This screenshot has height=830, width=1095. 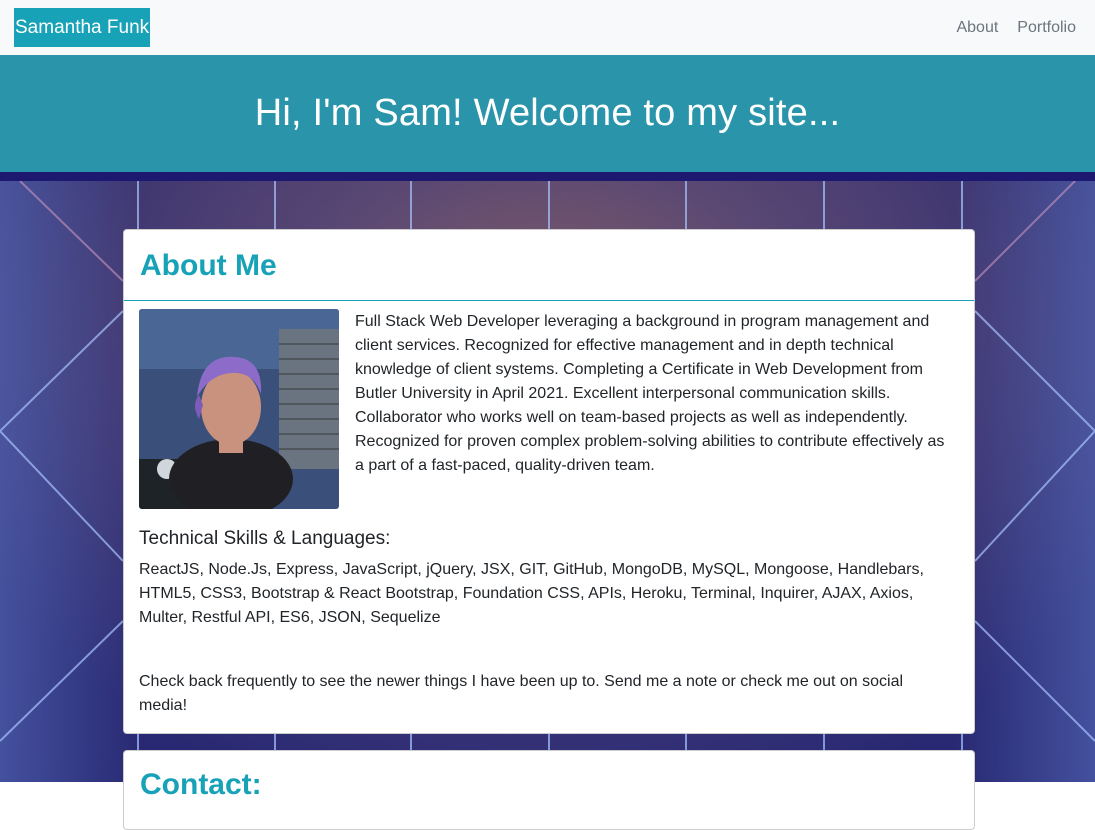 I want to click on brand-link: Samantha Funk, so click(x=82, y=27).